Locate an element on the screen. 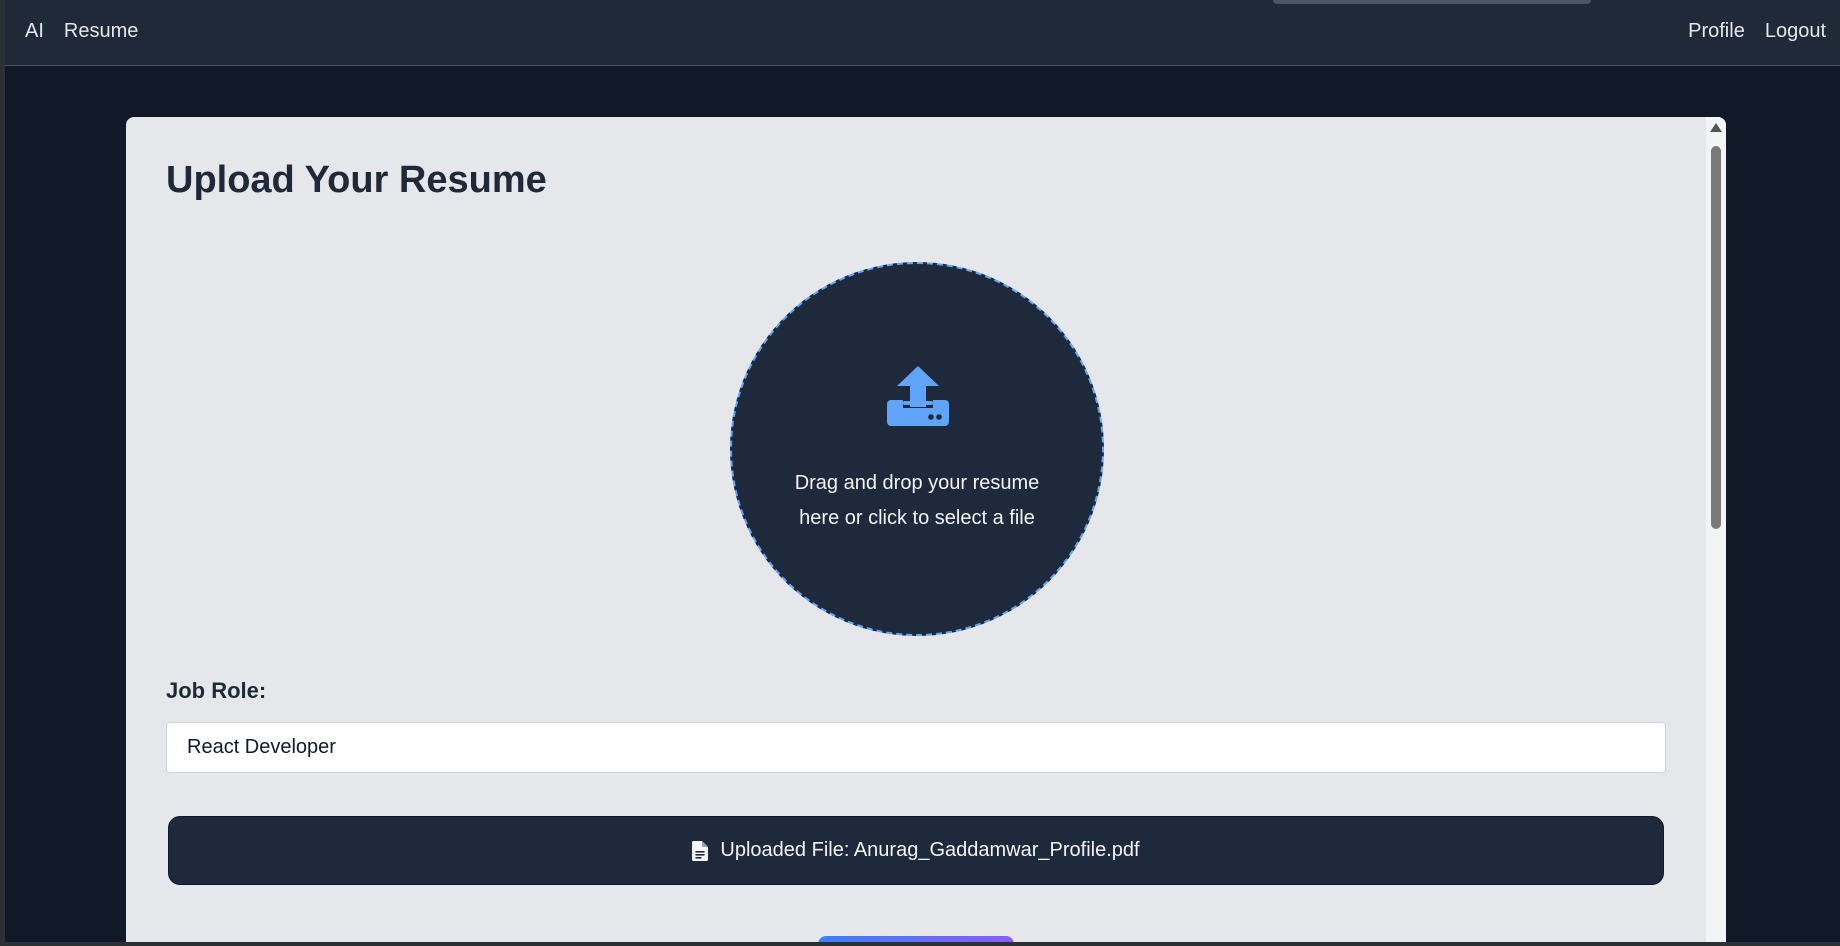 The image size is (1840, 946). job-role-input is located at coordinates (916, 747).